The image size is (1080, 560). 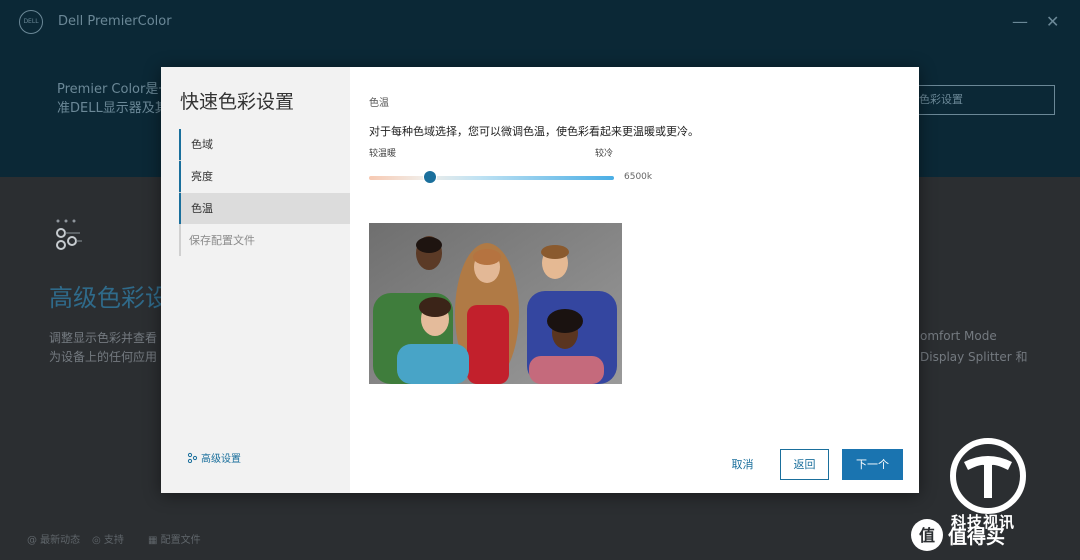 I want to click on step-color-gamut: 色域, so click(x=264, y=144).